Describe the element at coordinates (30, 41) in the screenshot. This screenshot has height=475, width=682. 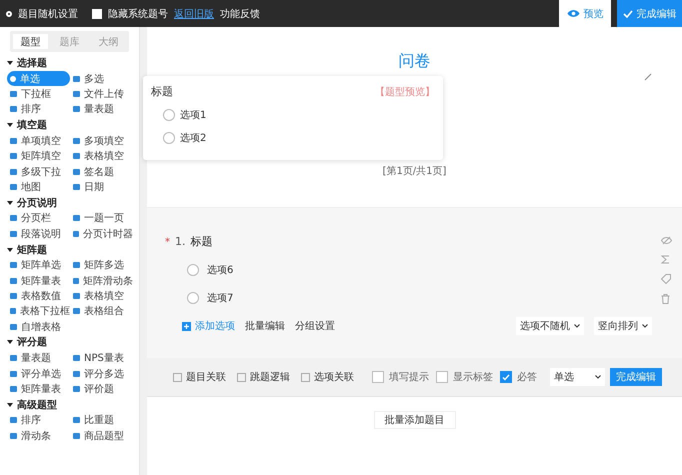
I see `sidebar-tab: 题型` at that location.